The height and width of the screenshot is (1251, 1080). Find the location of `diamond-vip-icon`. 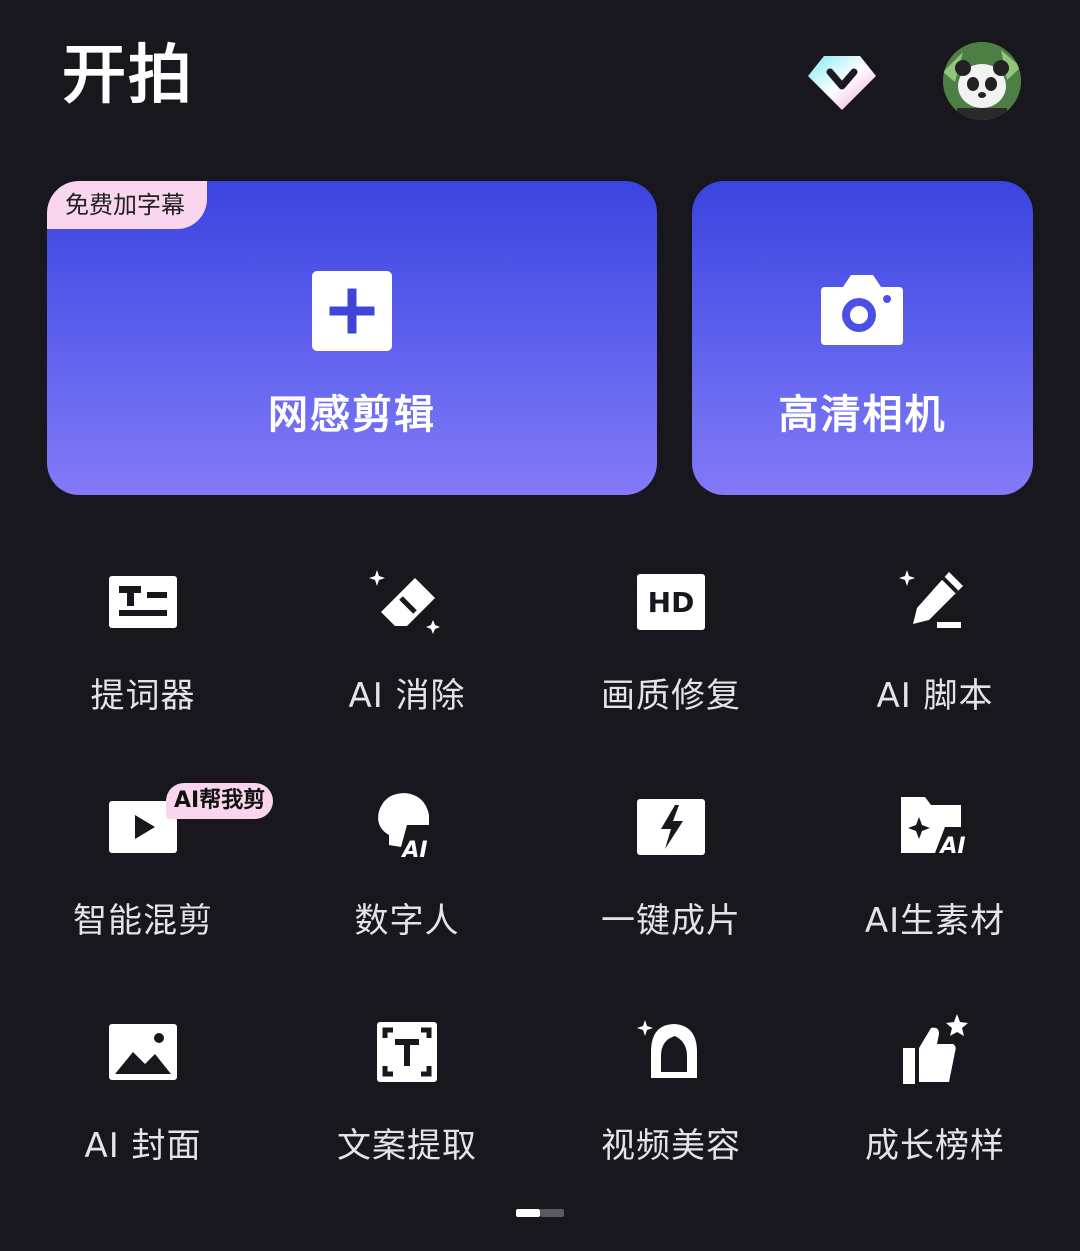

diamond-vip-icon is located at coordinates (842, 82).